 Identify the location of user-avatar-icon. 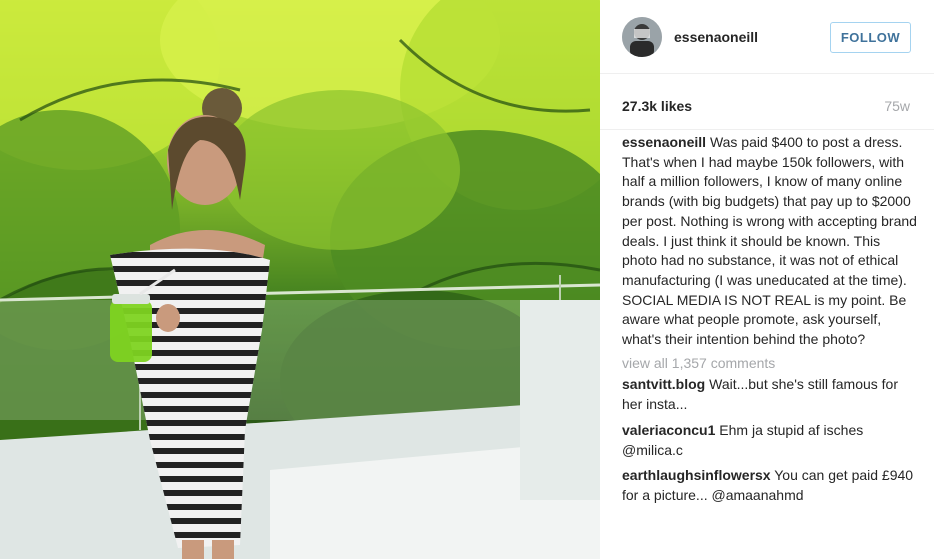
(642, 37).